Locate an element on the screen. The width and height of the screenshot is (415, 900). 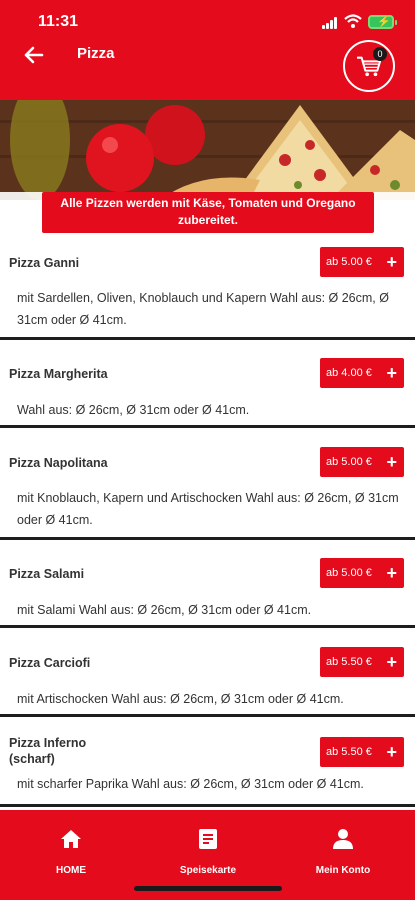
nav-account: Mein Konto is located at coordinates (343, 852).